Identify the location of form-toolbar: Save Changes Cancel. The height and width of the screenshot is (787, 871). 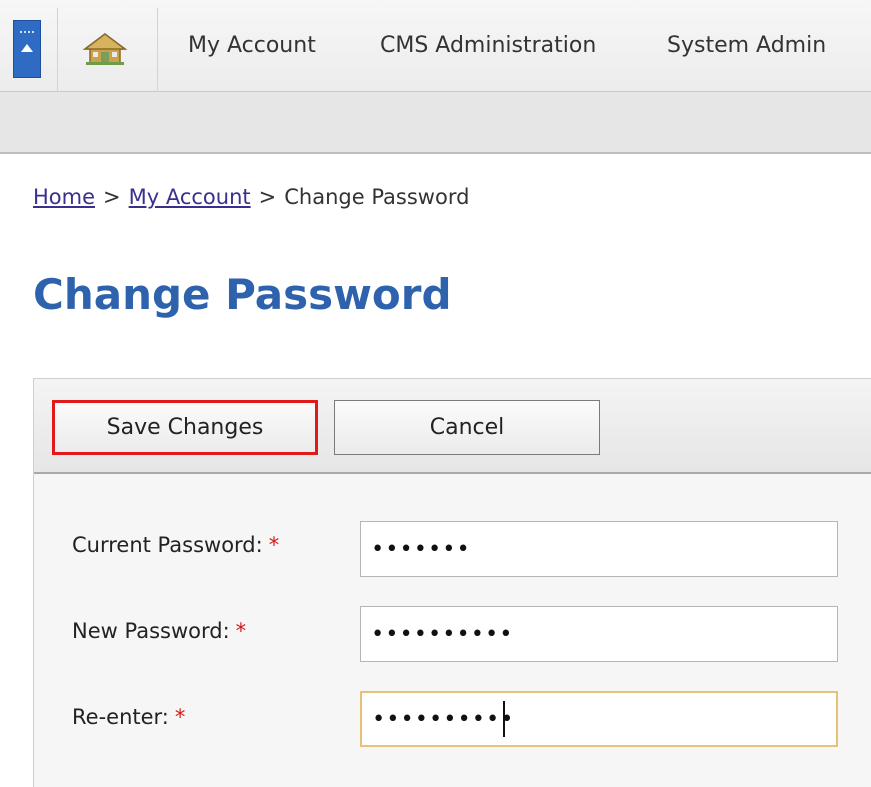
(452, 426).